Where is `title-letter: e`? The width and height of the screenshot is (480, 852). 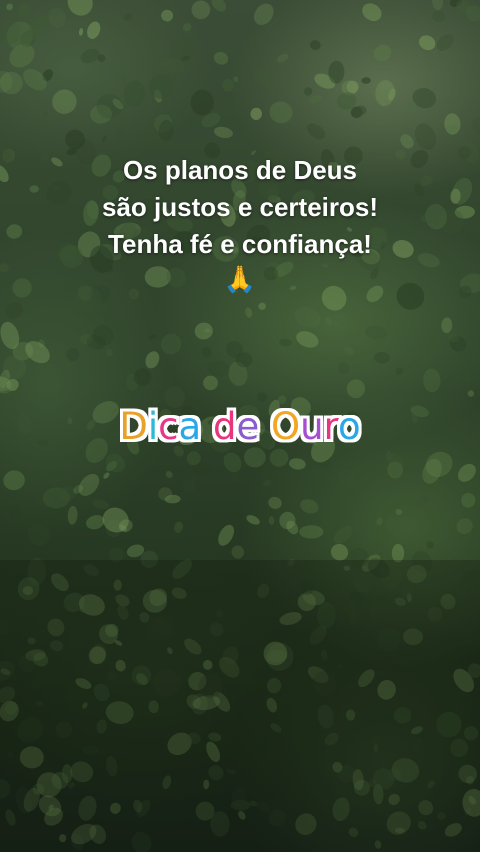
title-letter: e is located at coordinates (248, 426).